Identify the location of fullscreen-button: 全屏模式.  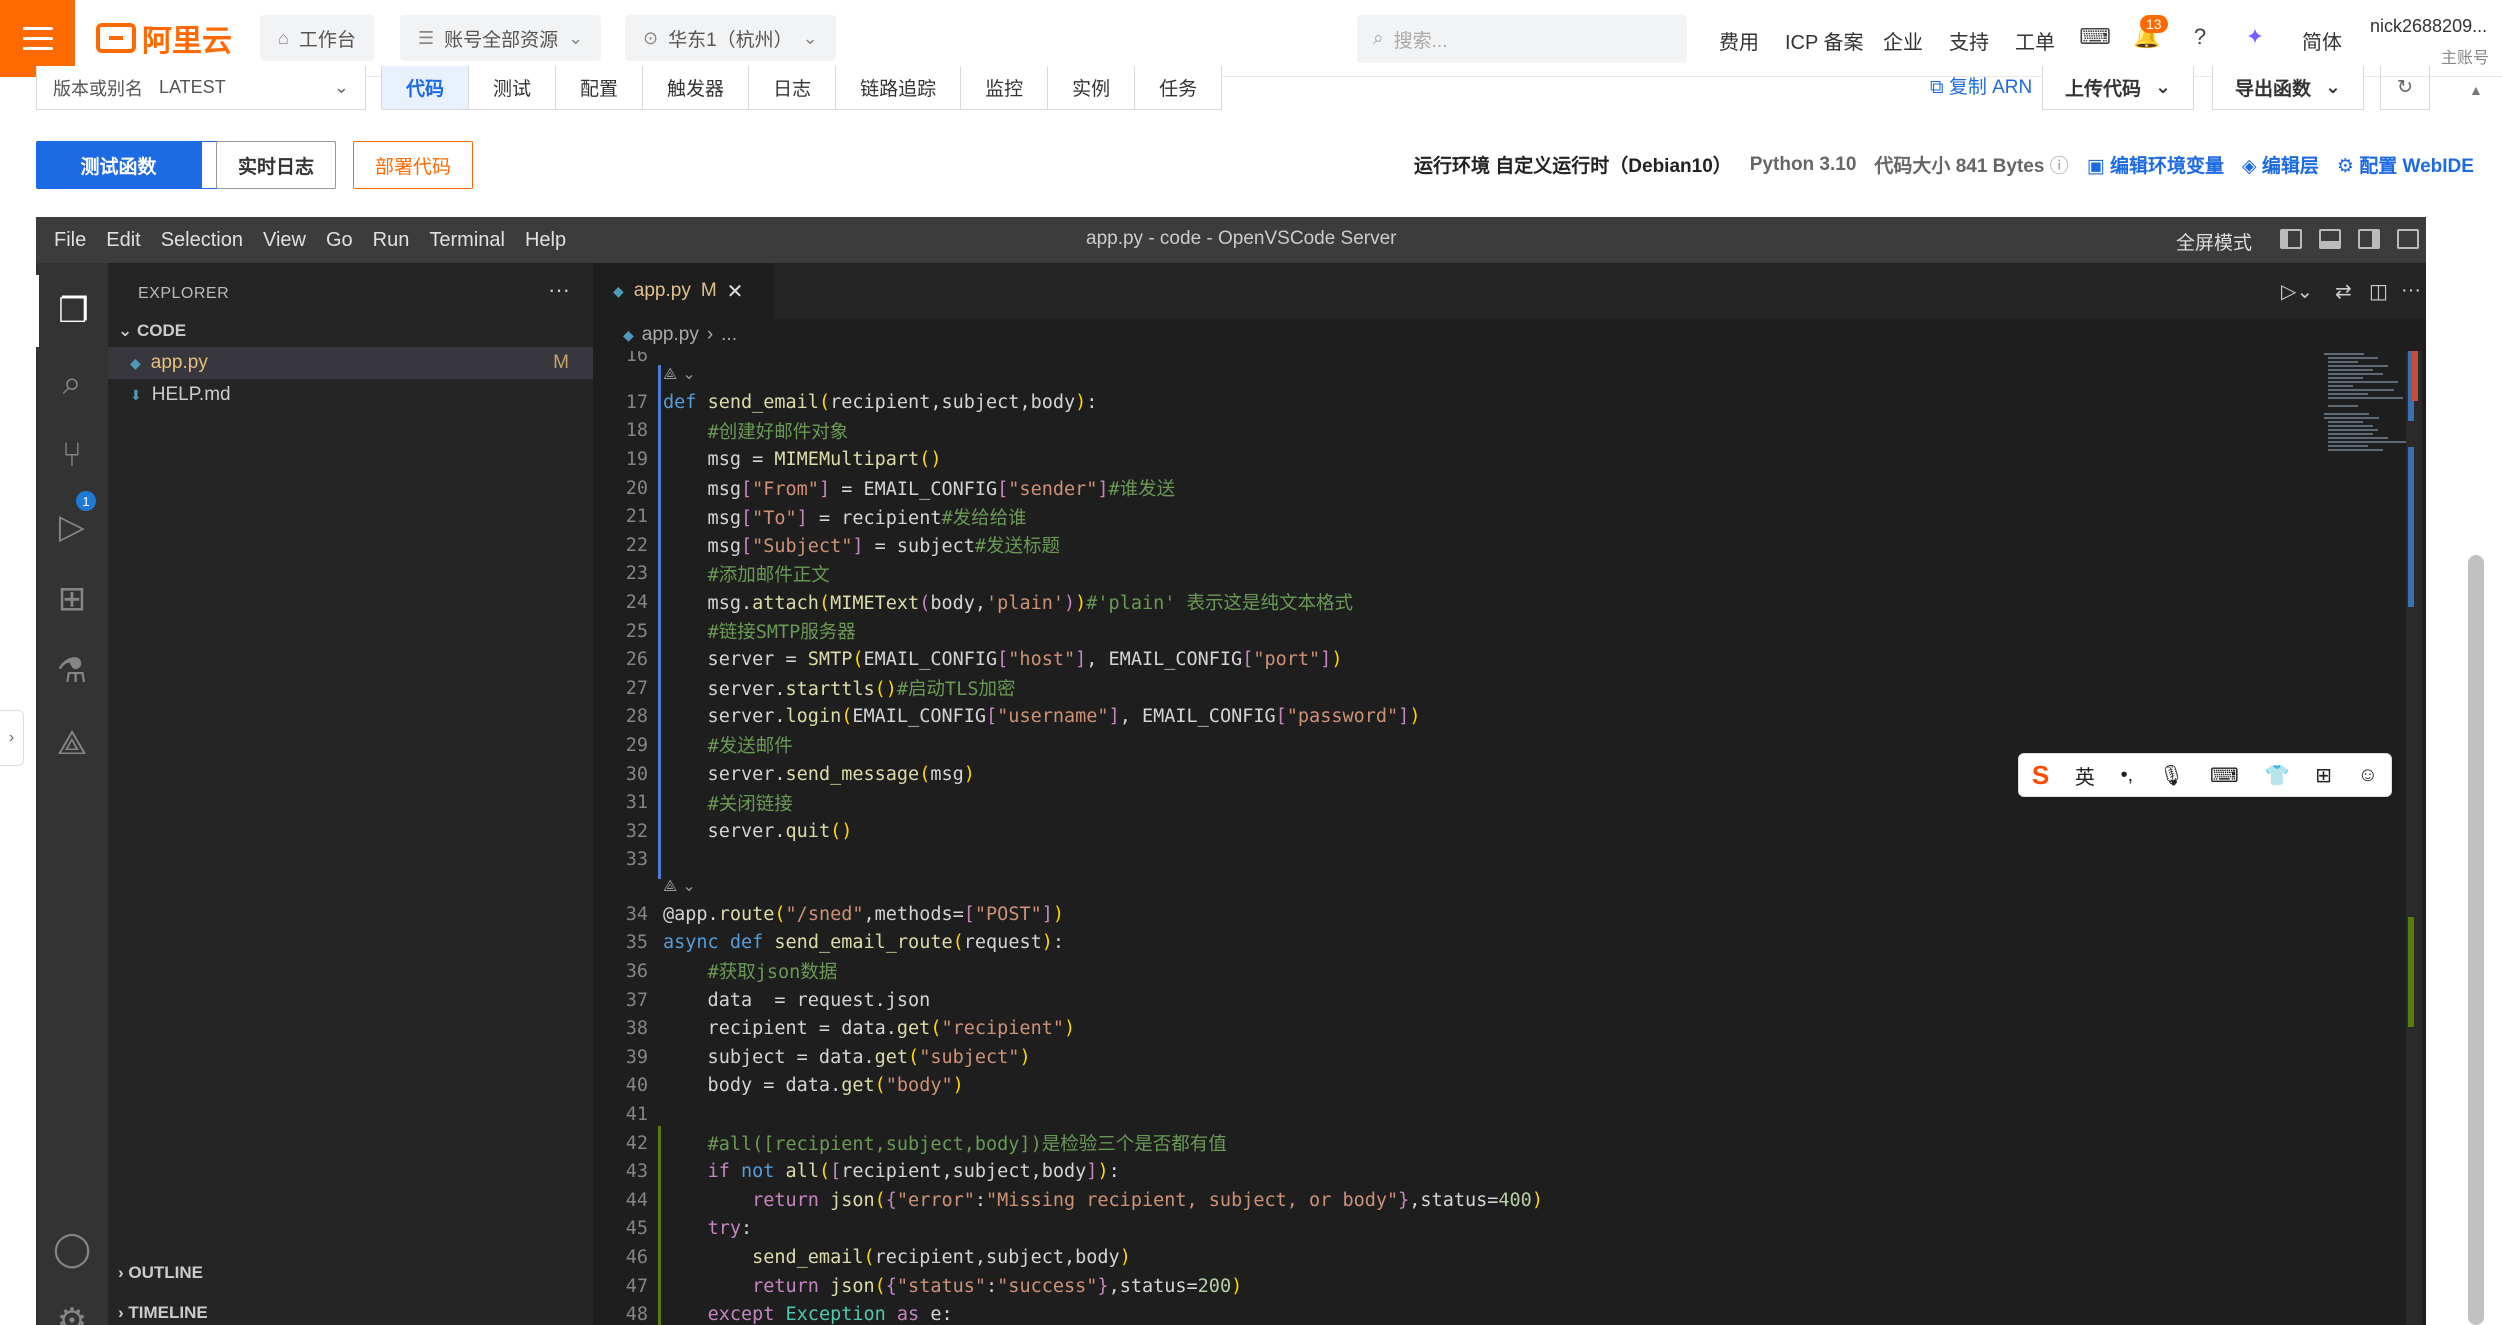
(2214, 241).